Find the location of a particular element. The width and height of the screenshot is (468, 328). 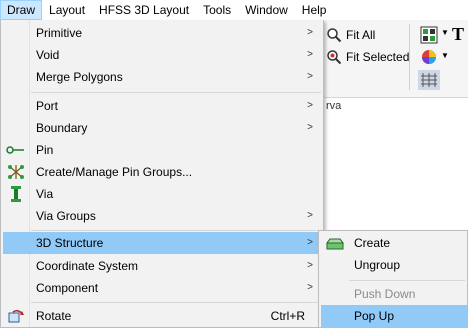

submenu-item-label: Push Down is located at coordinates (385, 294).